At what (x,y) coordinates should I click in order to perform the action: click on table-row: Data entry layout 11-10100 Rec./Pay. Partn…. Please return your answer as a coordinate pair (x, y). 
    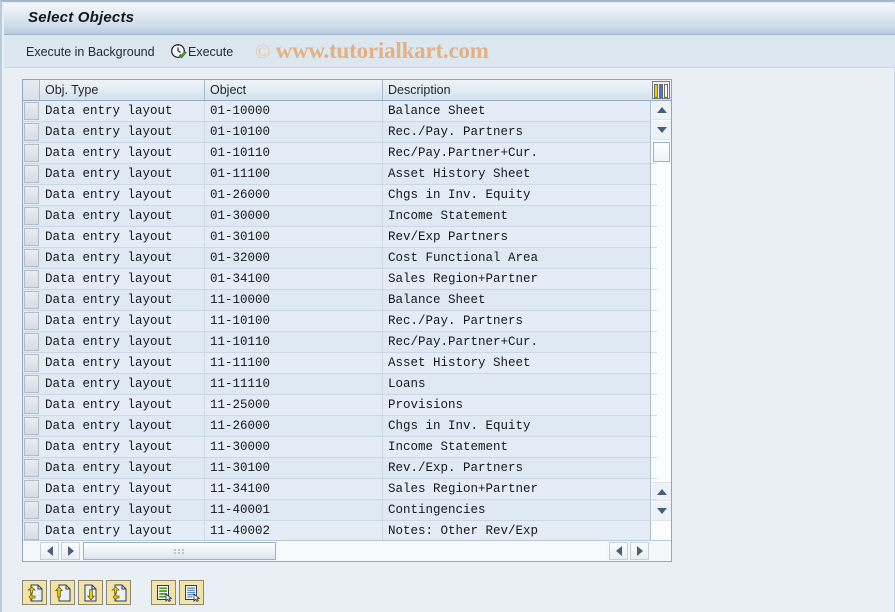
    Looking at the image, I should click on (336, 321).